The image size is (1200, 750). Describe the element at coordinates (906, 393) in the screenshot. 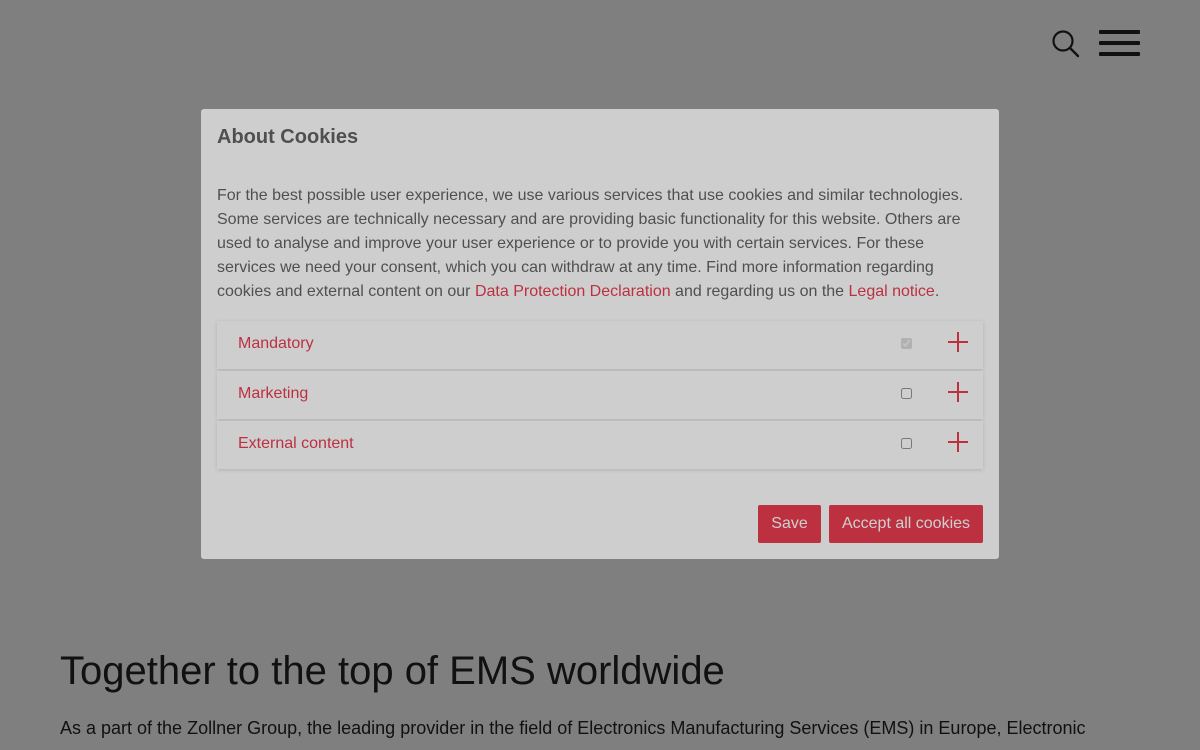

I see `category-marketing-checkbox` at that location.